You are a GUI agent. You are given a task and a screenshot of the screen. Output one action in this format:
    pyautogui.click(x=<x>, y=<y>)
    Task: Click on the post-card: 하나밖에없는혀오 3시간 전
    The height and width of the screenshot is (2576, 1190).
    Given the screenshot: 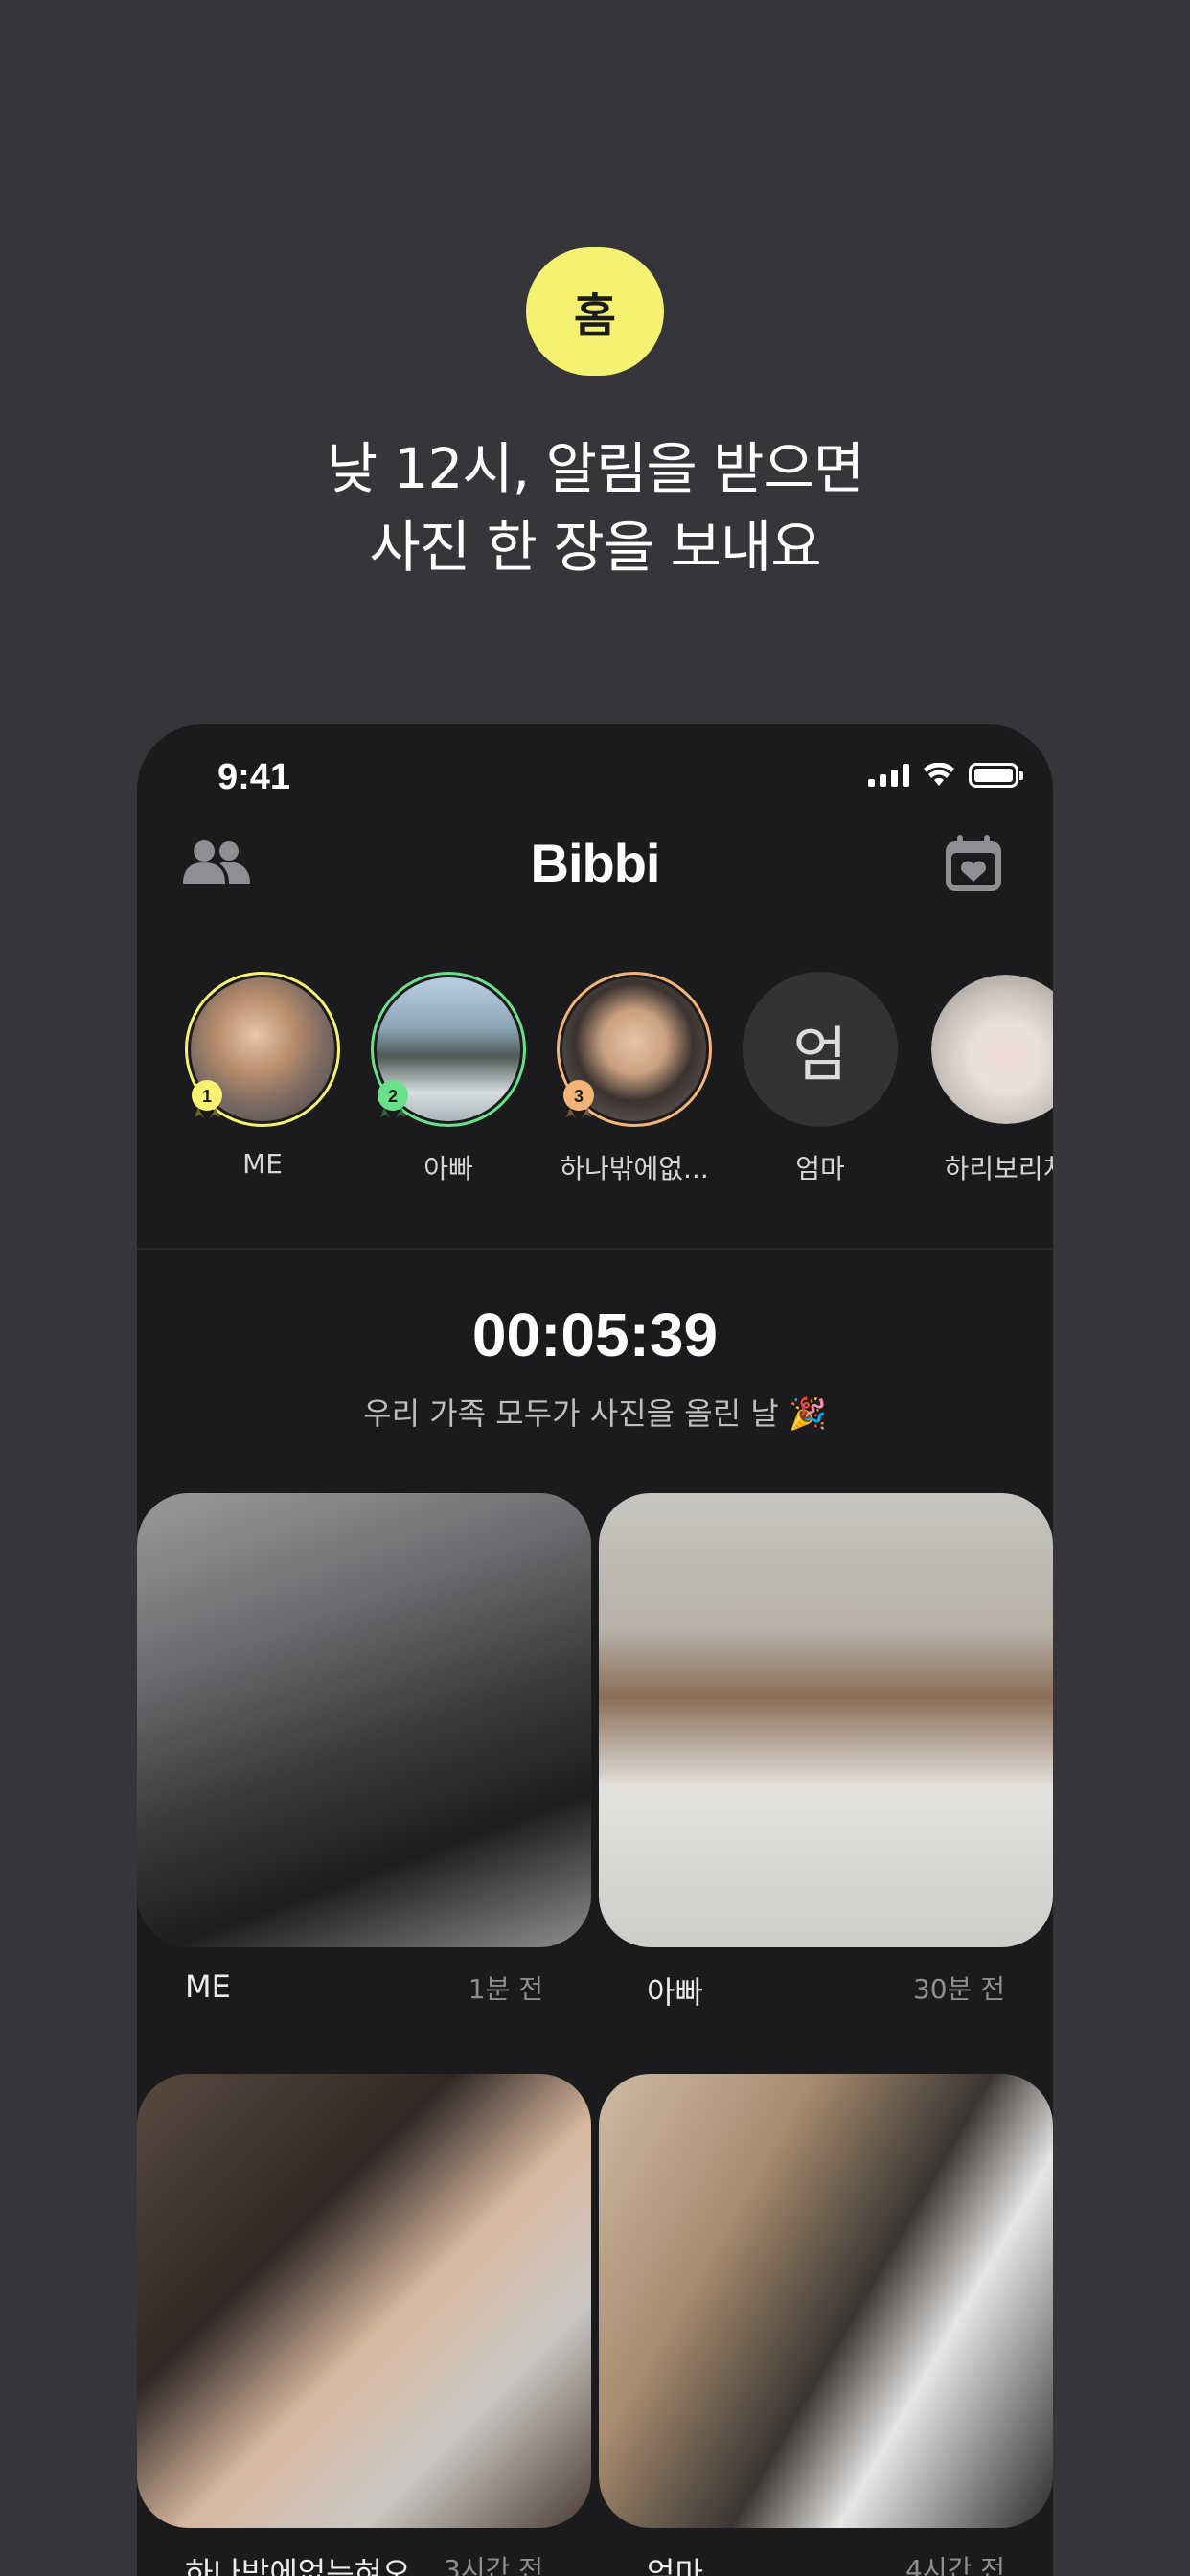 What is the action you would take?
    pyautogui.click(x=364, y=2325)
    